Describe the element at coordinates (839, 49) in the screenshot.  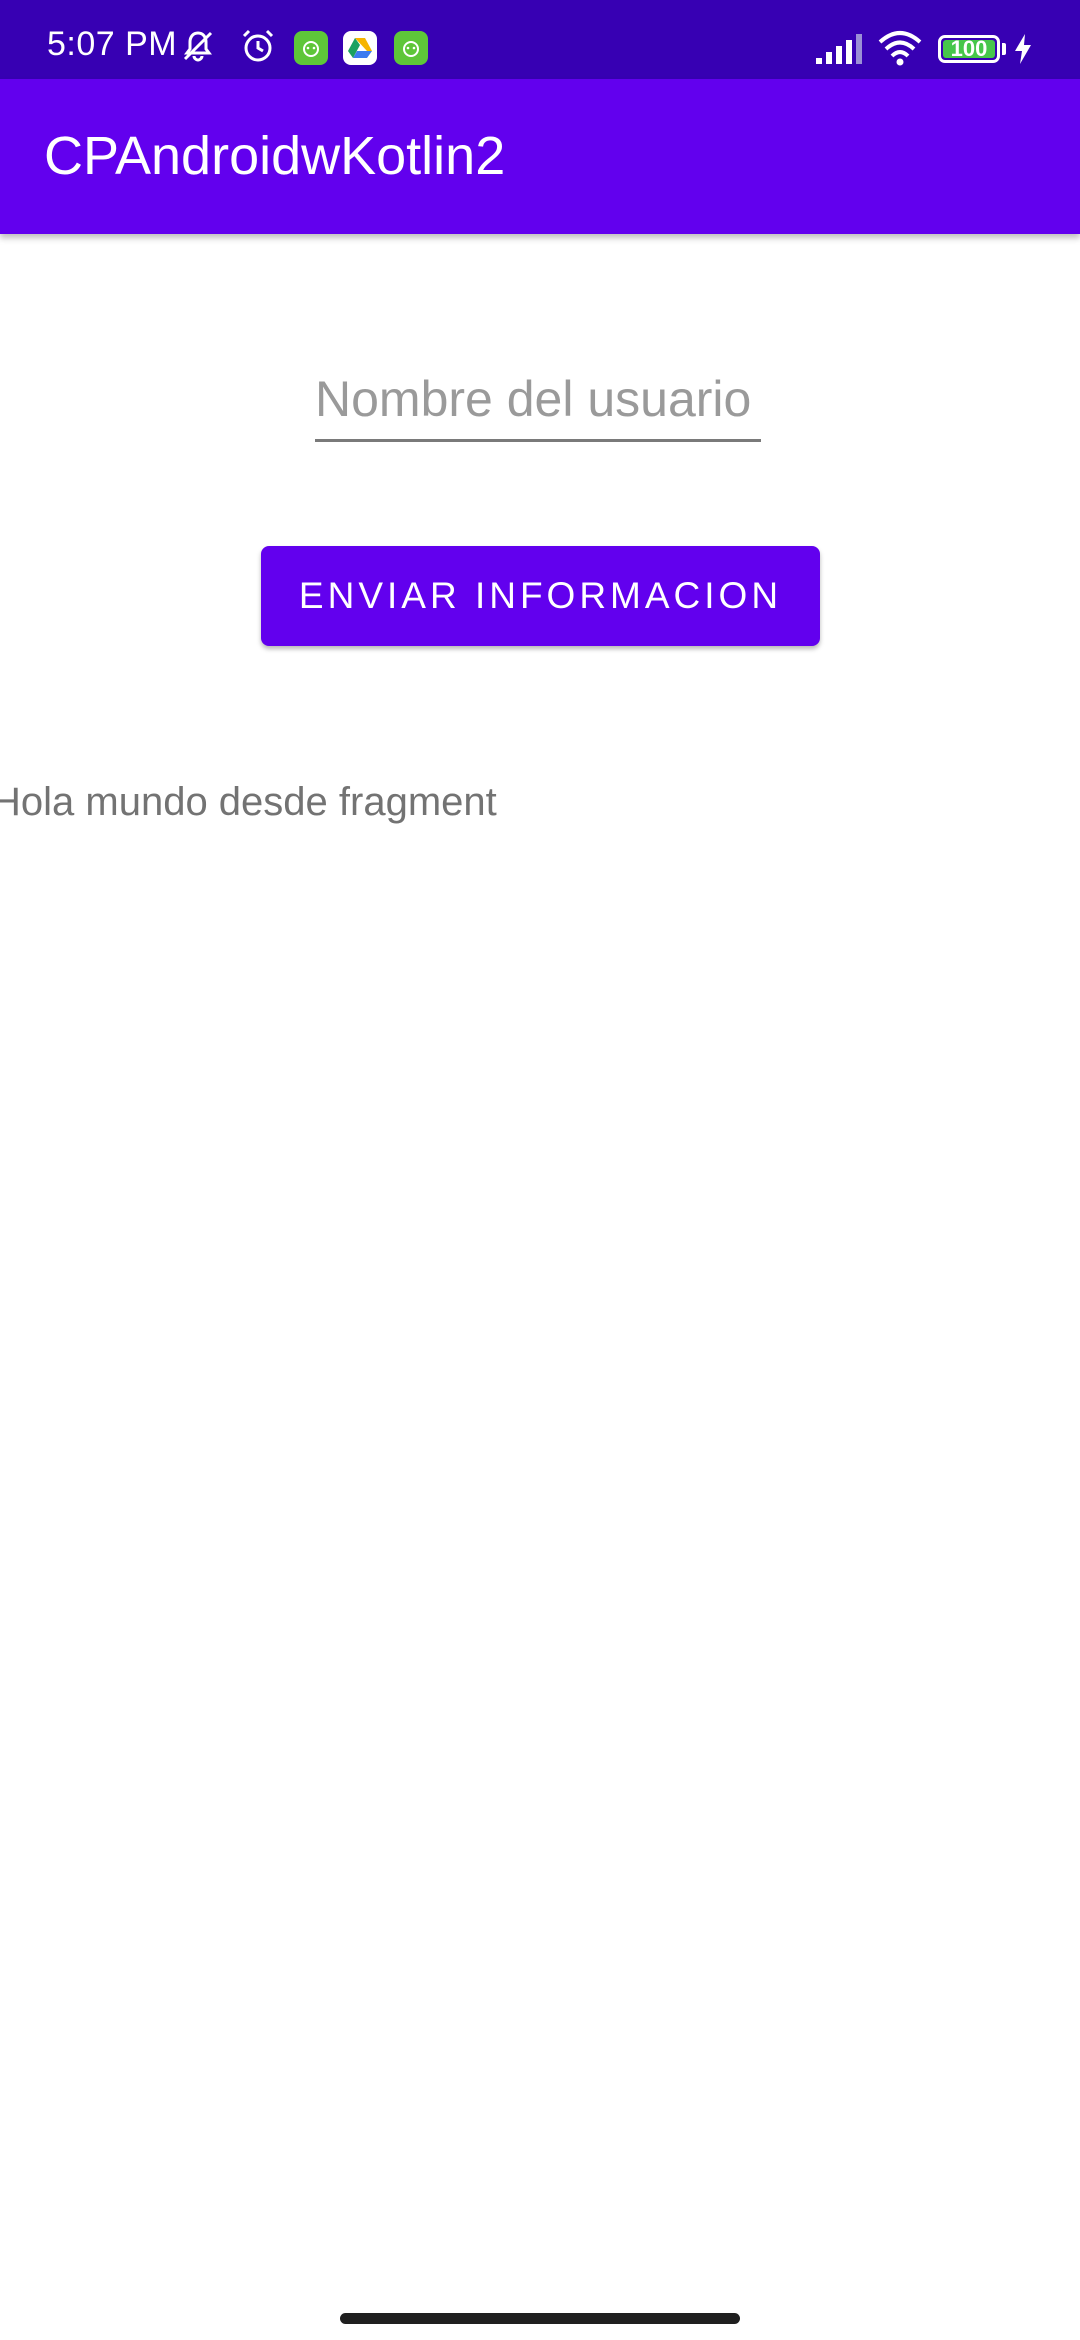
I see `cellular-signal-icon` at that location.